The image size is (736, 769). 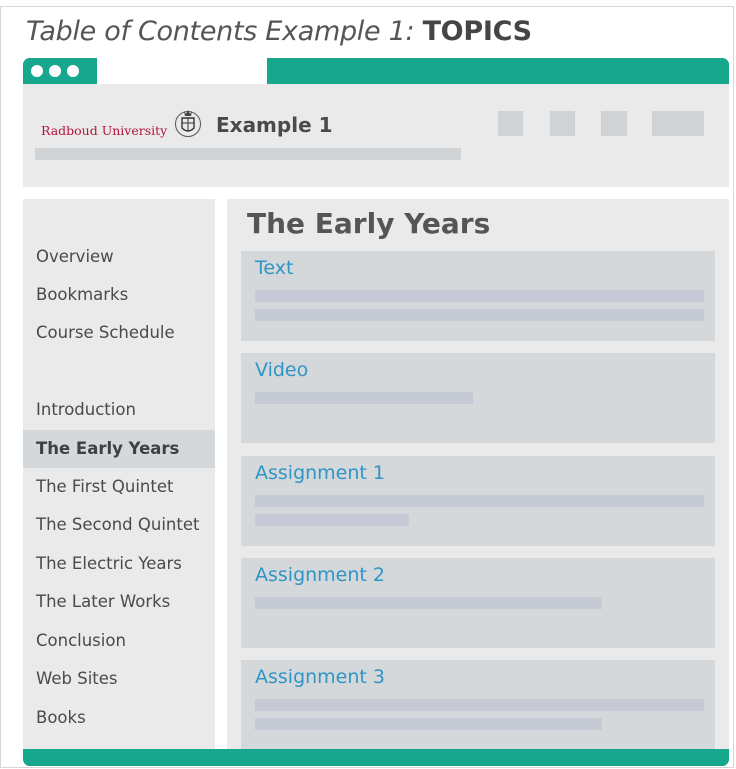 I want to click on site-header: Radboud University Example 1, so click(x=376, y=135).